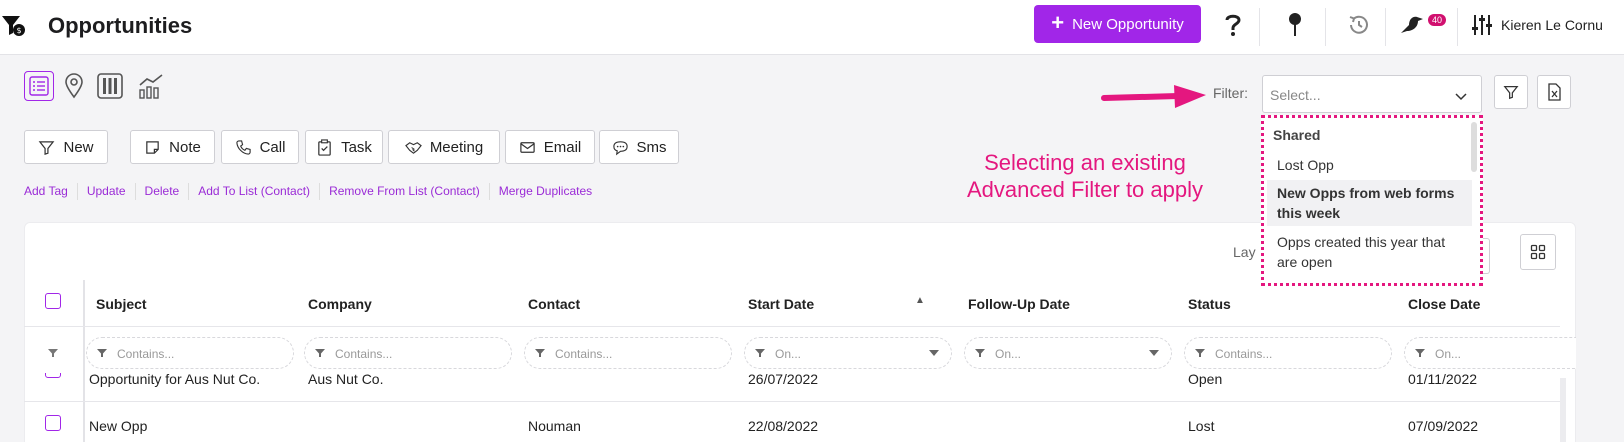 The height and width of the screenshot is (442, 1624). What do you see at coordinates (620, 147) in the screenshot?
I see `chat-bubble-icon` at bounding box center [620, 147].